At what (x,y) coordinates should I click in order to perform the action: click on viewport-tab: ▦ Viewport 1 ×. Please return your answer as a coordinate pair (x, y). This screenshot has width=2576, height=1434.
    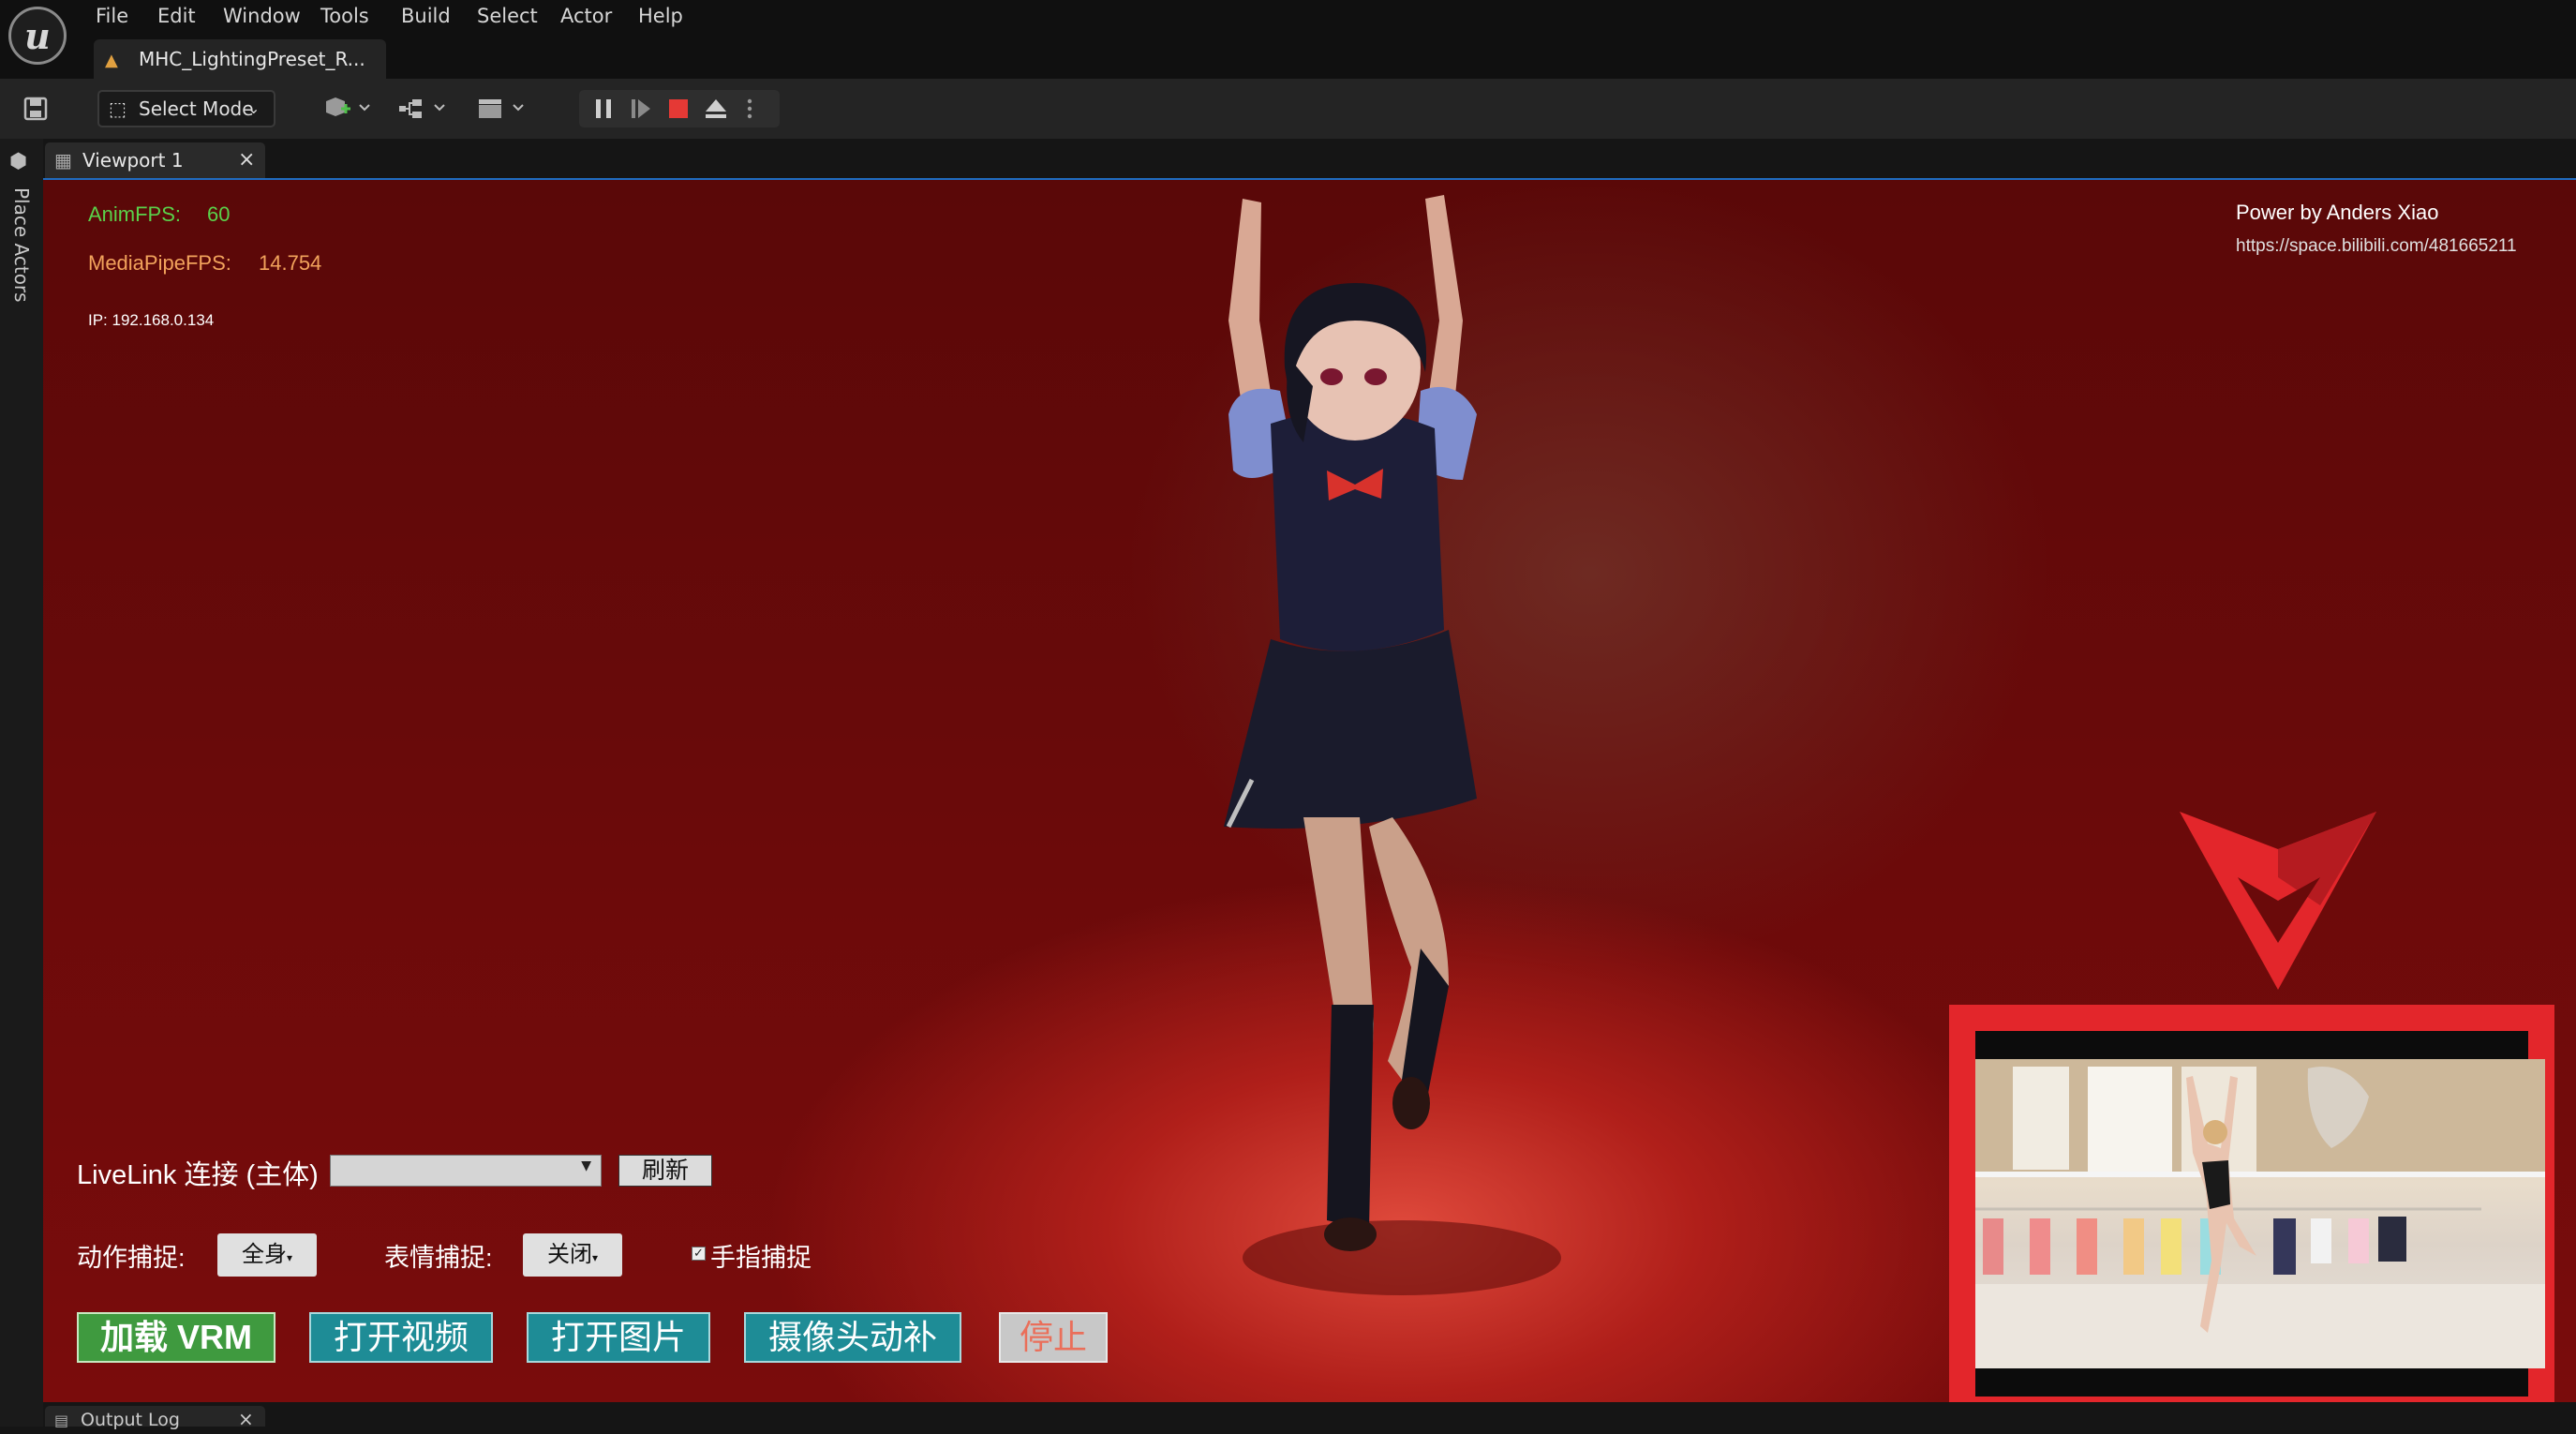
    Looking at the image, I should click on (155, 160).